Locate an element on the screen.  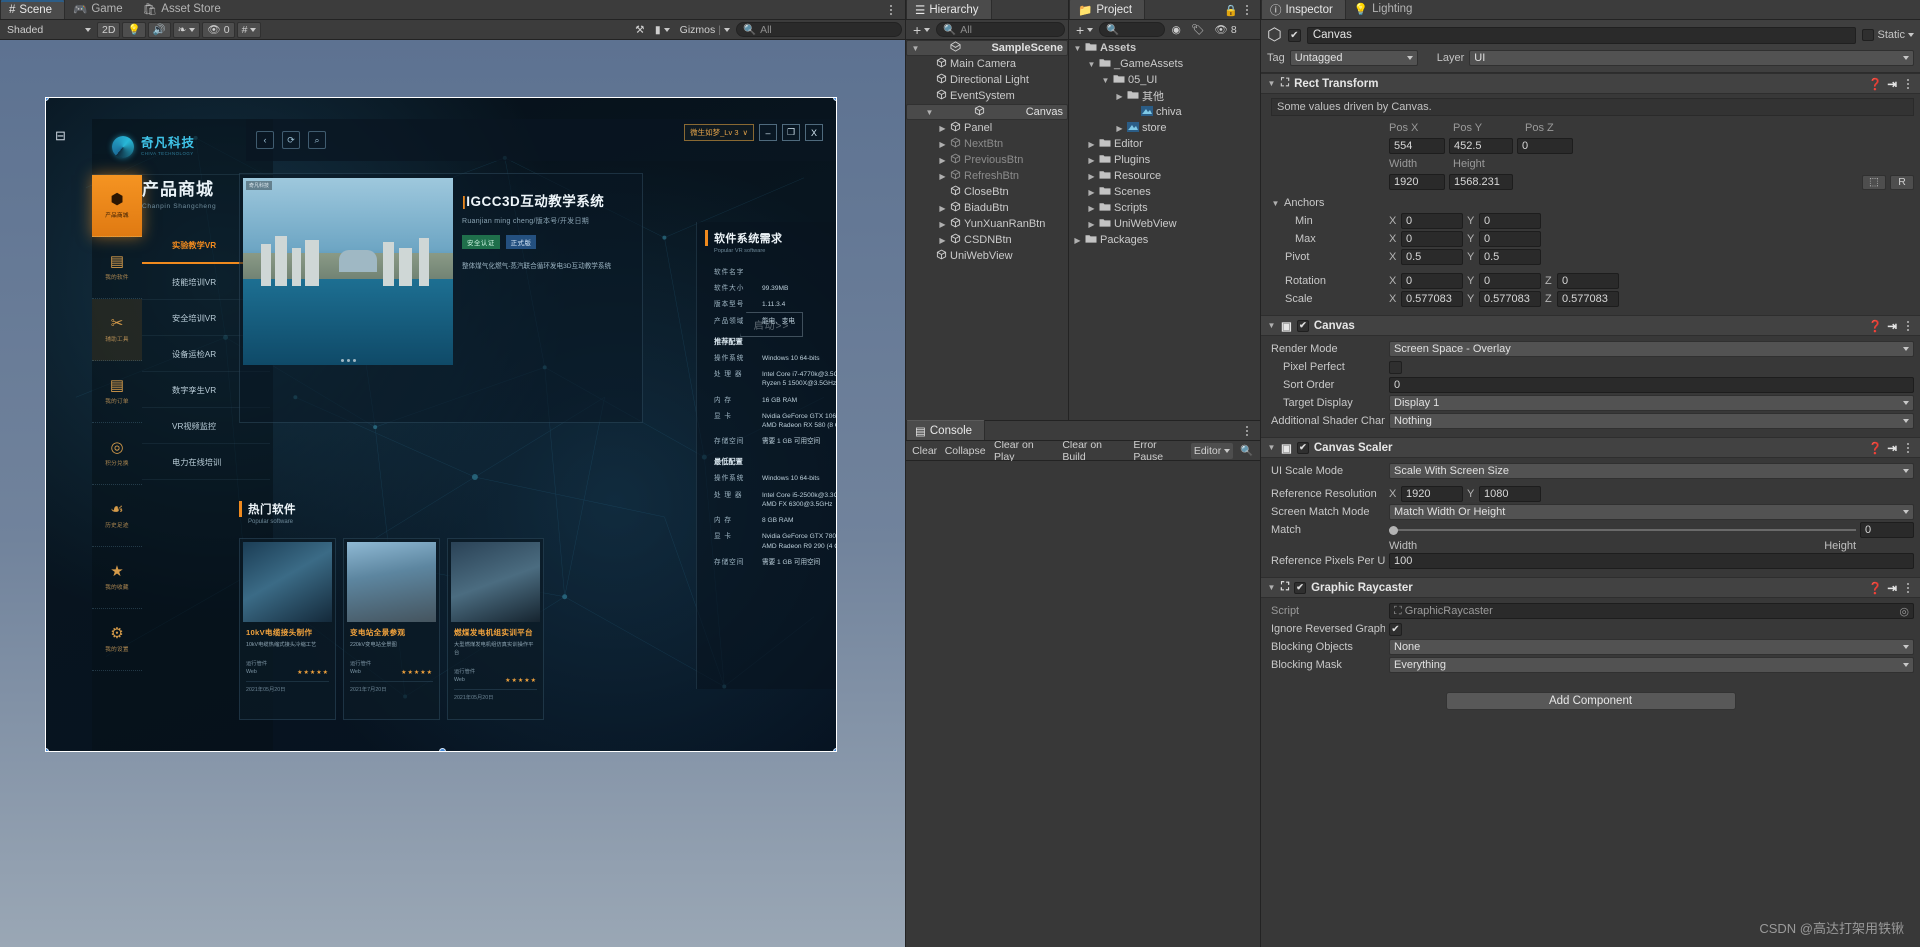
hierarchy-item-refreshbtn: ▶ RefreshBtn is located at coordinates (987, 176).